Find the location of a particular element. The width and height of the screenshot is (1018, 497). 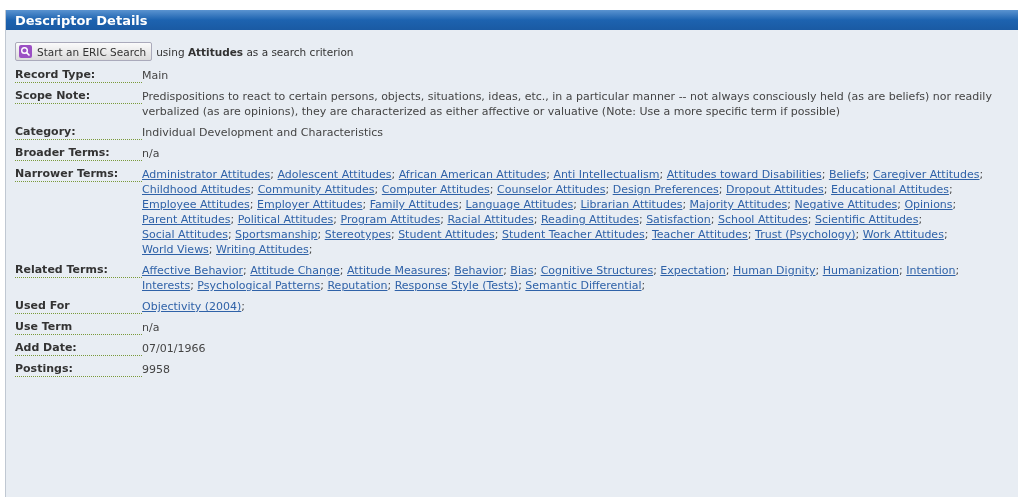

field-label: Related Terms: is located at coordinates (78, 270).